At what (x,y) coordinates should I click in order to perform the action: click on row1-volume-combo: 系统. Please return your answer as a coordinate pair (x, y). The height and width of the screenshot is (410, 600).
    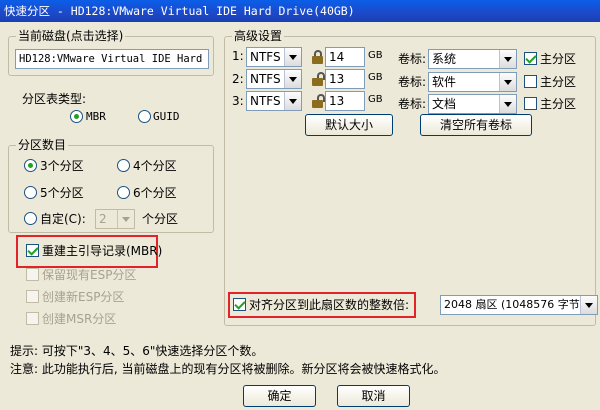
    Looking at the image, I should click on (472, 59).